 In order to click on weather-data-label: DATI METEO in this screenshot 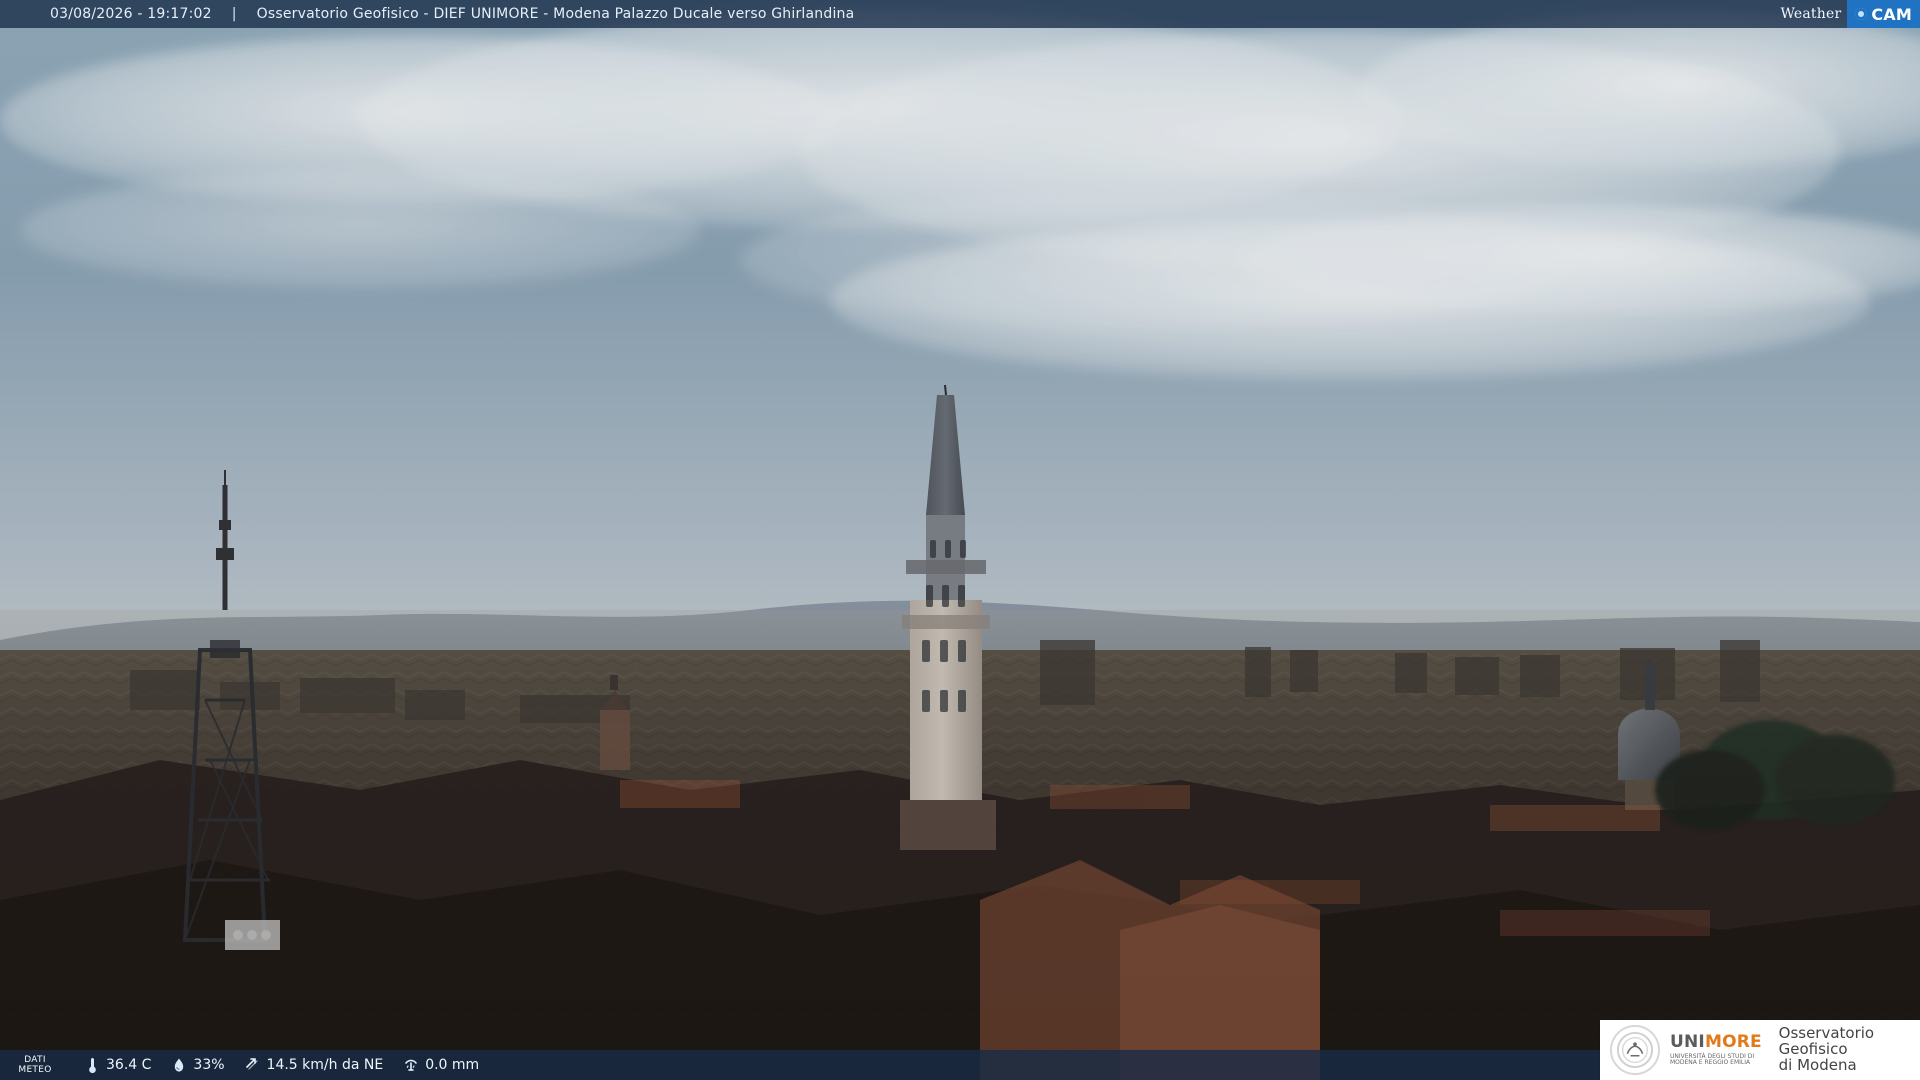, I will do `click(35, 1065)`.